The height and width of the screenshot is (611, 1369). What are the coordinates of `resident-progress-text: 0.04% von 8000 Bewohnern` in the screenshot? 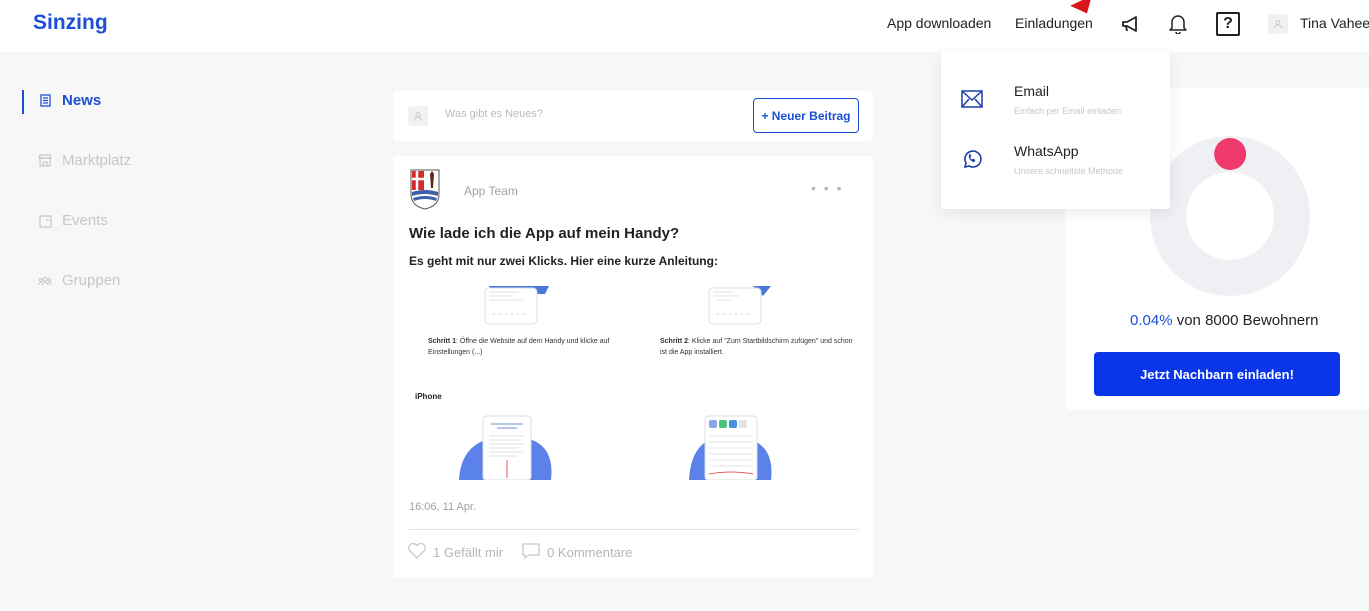 It's located at (1224, 320).